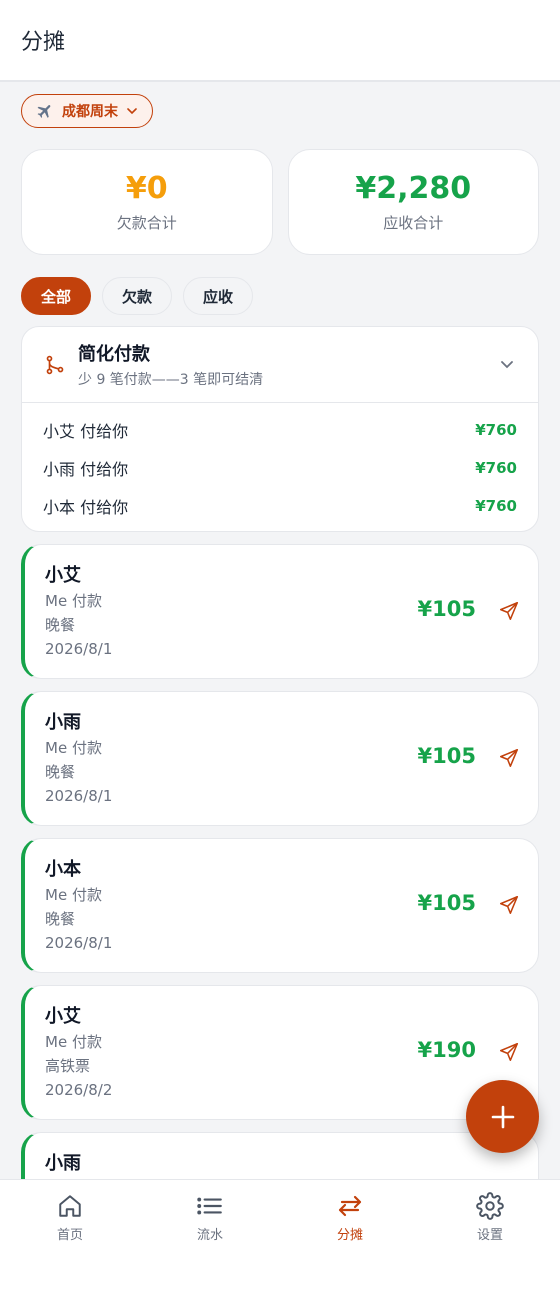 This screenshot has height=1303, width=560. I want to click on owe-total-card: ¥0 欠款合计, so click(147, 202).